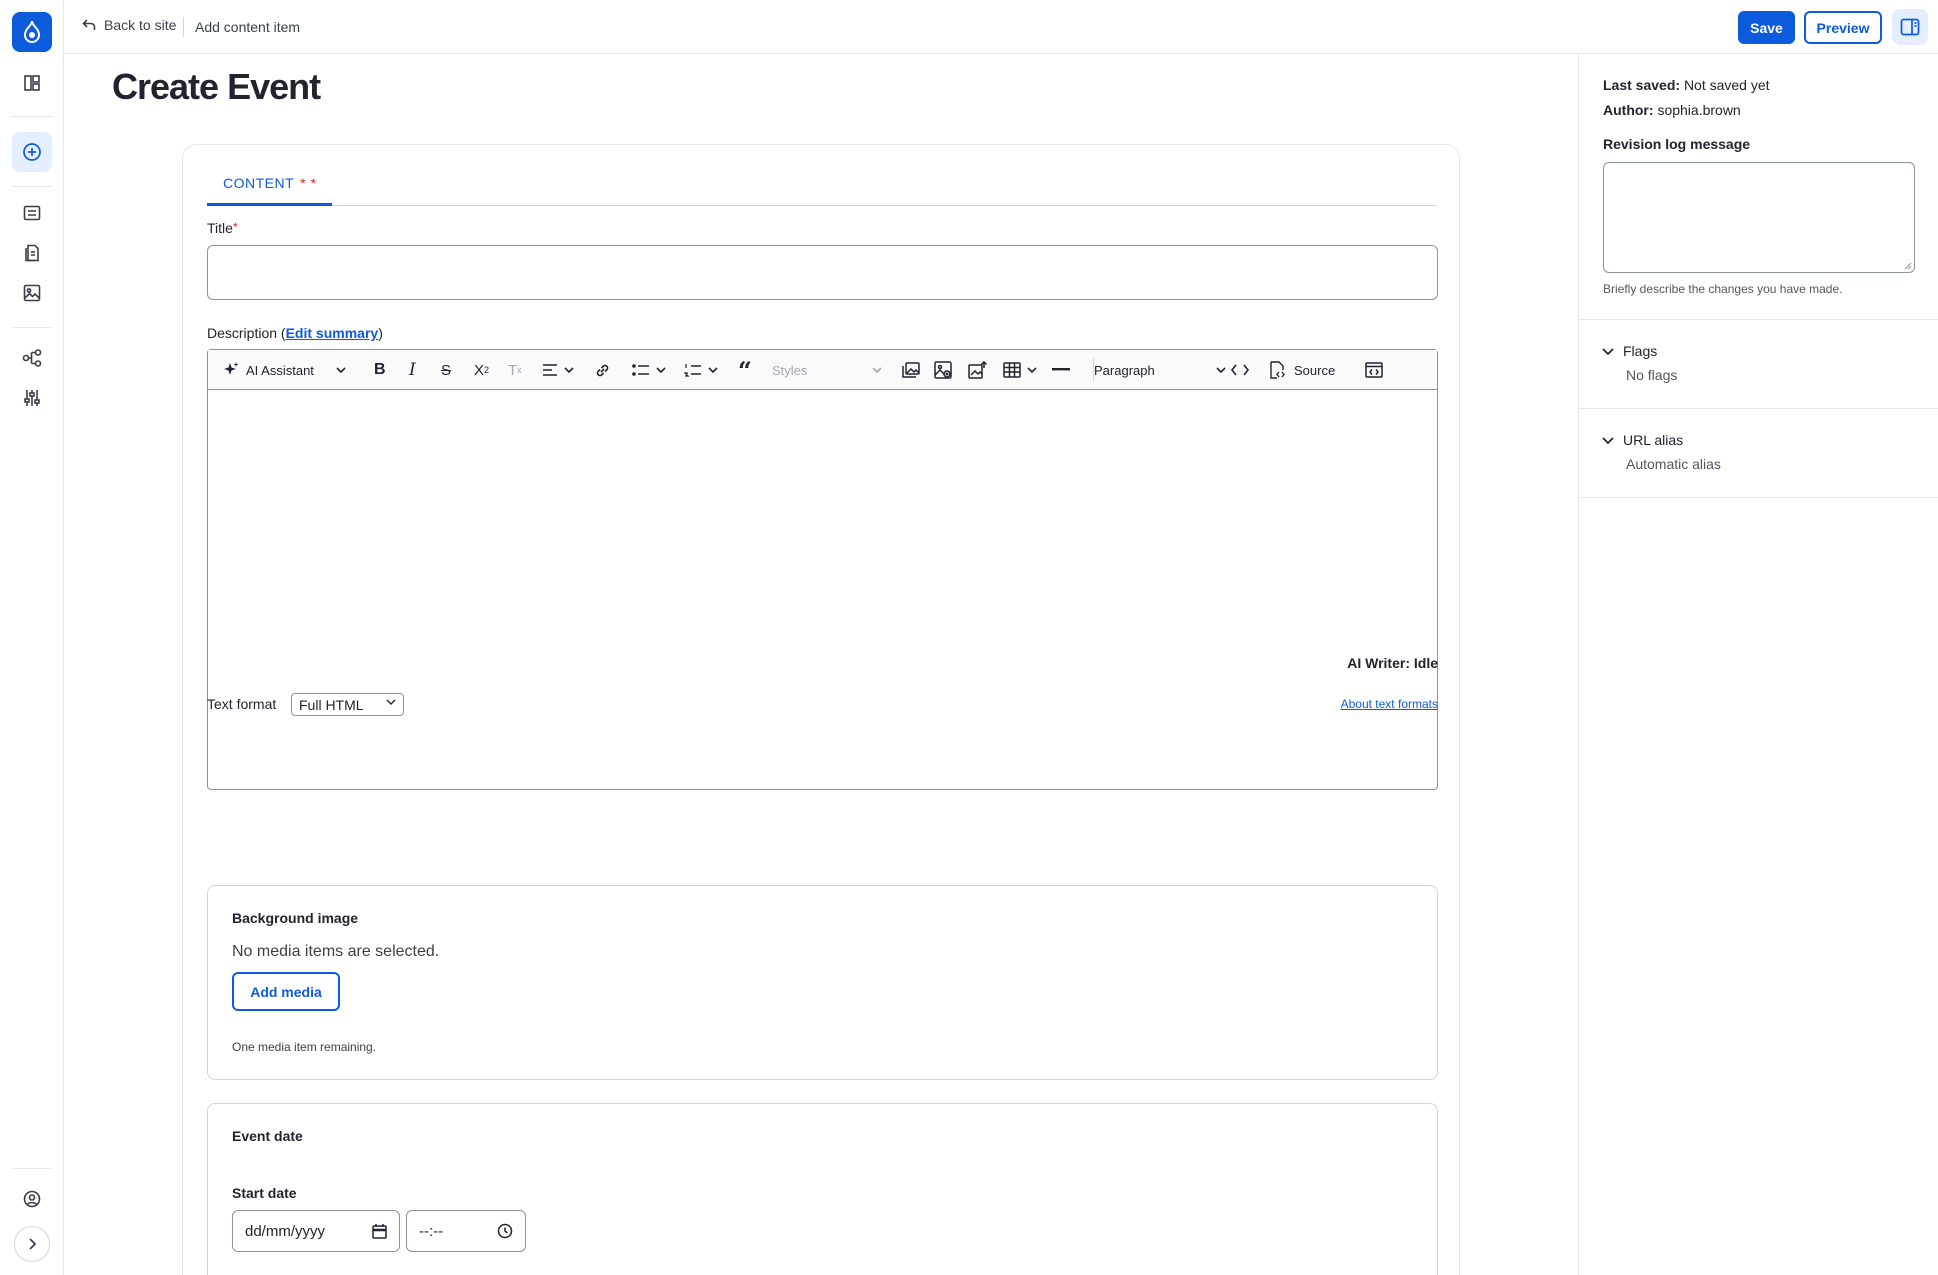 Image resolution: width=1938 pixels, height=1275 pixels. I want to click on title-label: Title*, so click(222, 228).